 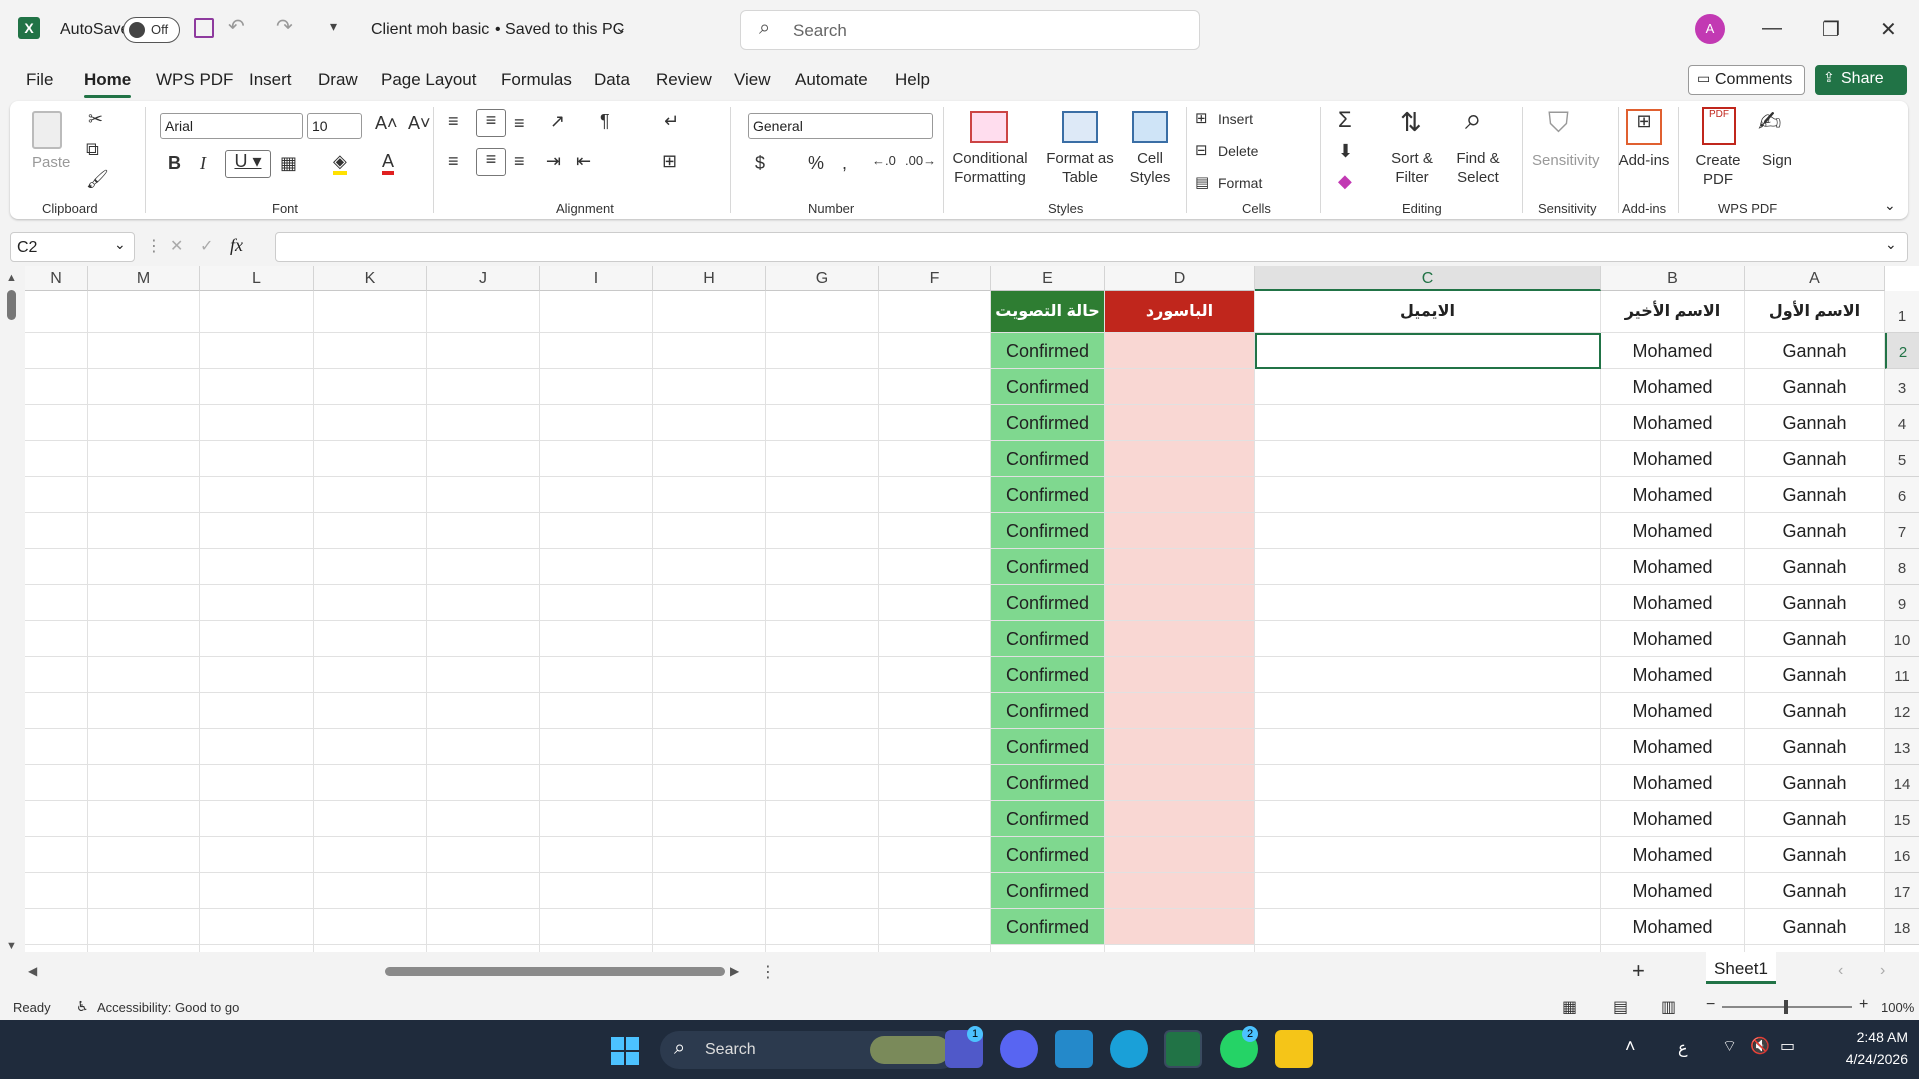 What do you see at coordinates (333, 26) in the screenshot?
I see `customize-toolbar-icon: ▾` at bounding box center [333, 26].